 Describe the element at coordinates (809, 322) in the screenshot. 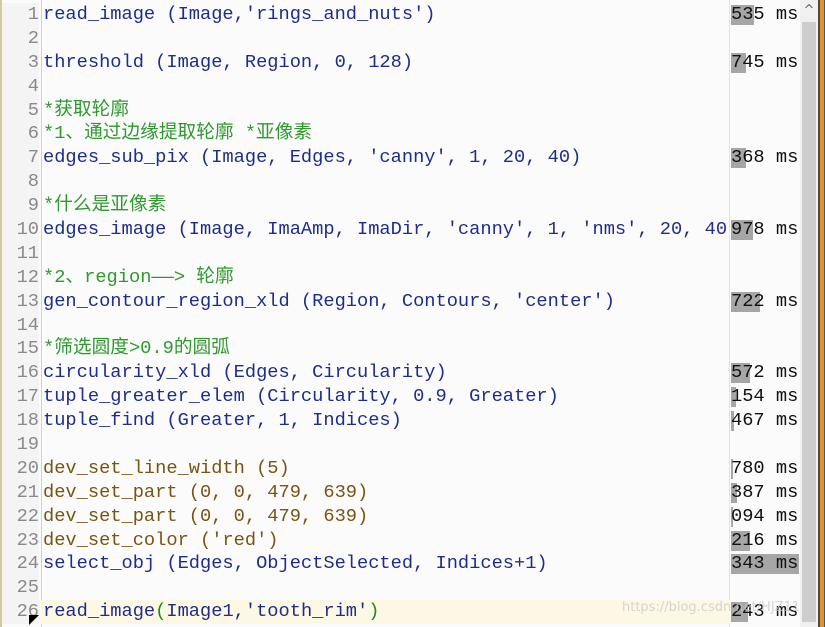

I see `scrollbar-thumb` at that location.